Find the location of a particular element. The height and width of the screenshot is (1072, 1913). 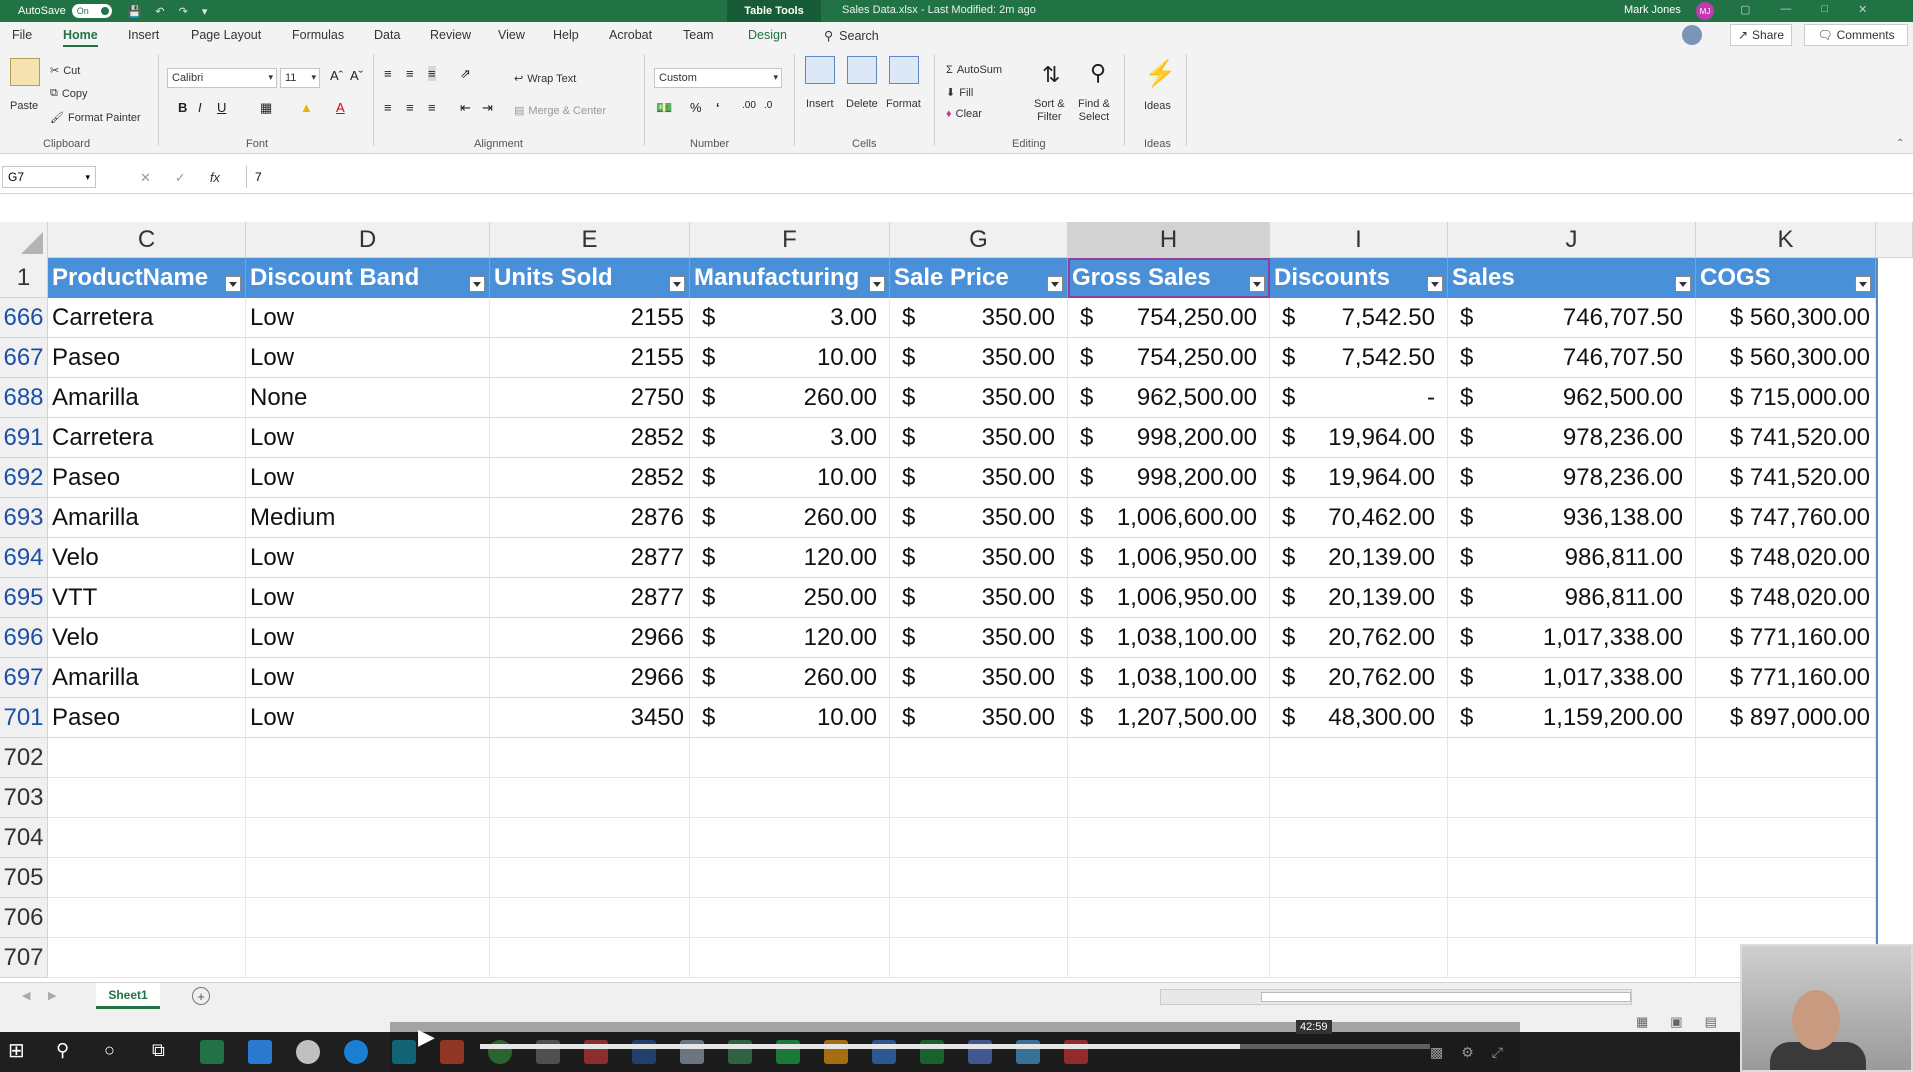

cell-product: Velo is located at coordinates (147, 558).